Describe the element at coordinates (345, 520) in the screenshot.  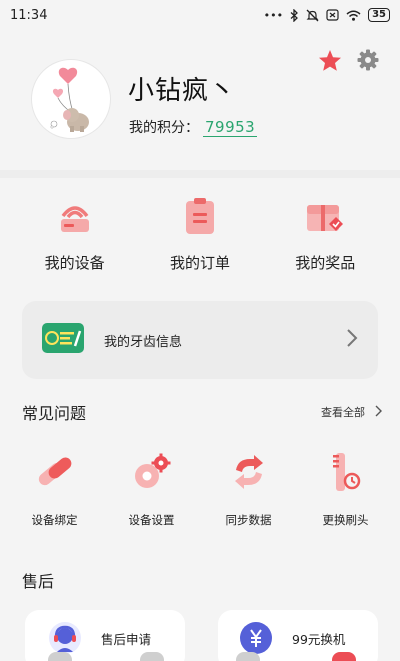
I see `faq-item-label: 更换刷头` at that location.